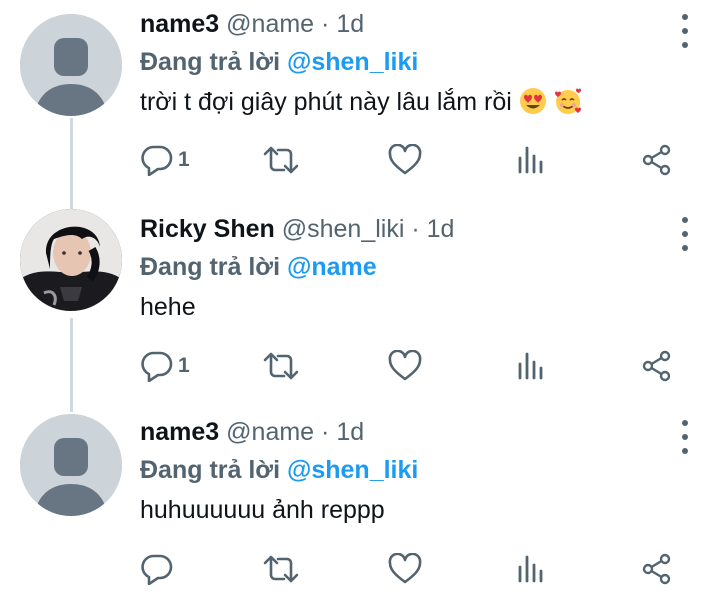  I want to click on tweet-text-content: trời t đợi giây phút này lâu lắm rồi, so click(326, 102).